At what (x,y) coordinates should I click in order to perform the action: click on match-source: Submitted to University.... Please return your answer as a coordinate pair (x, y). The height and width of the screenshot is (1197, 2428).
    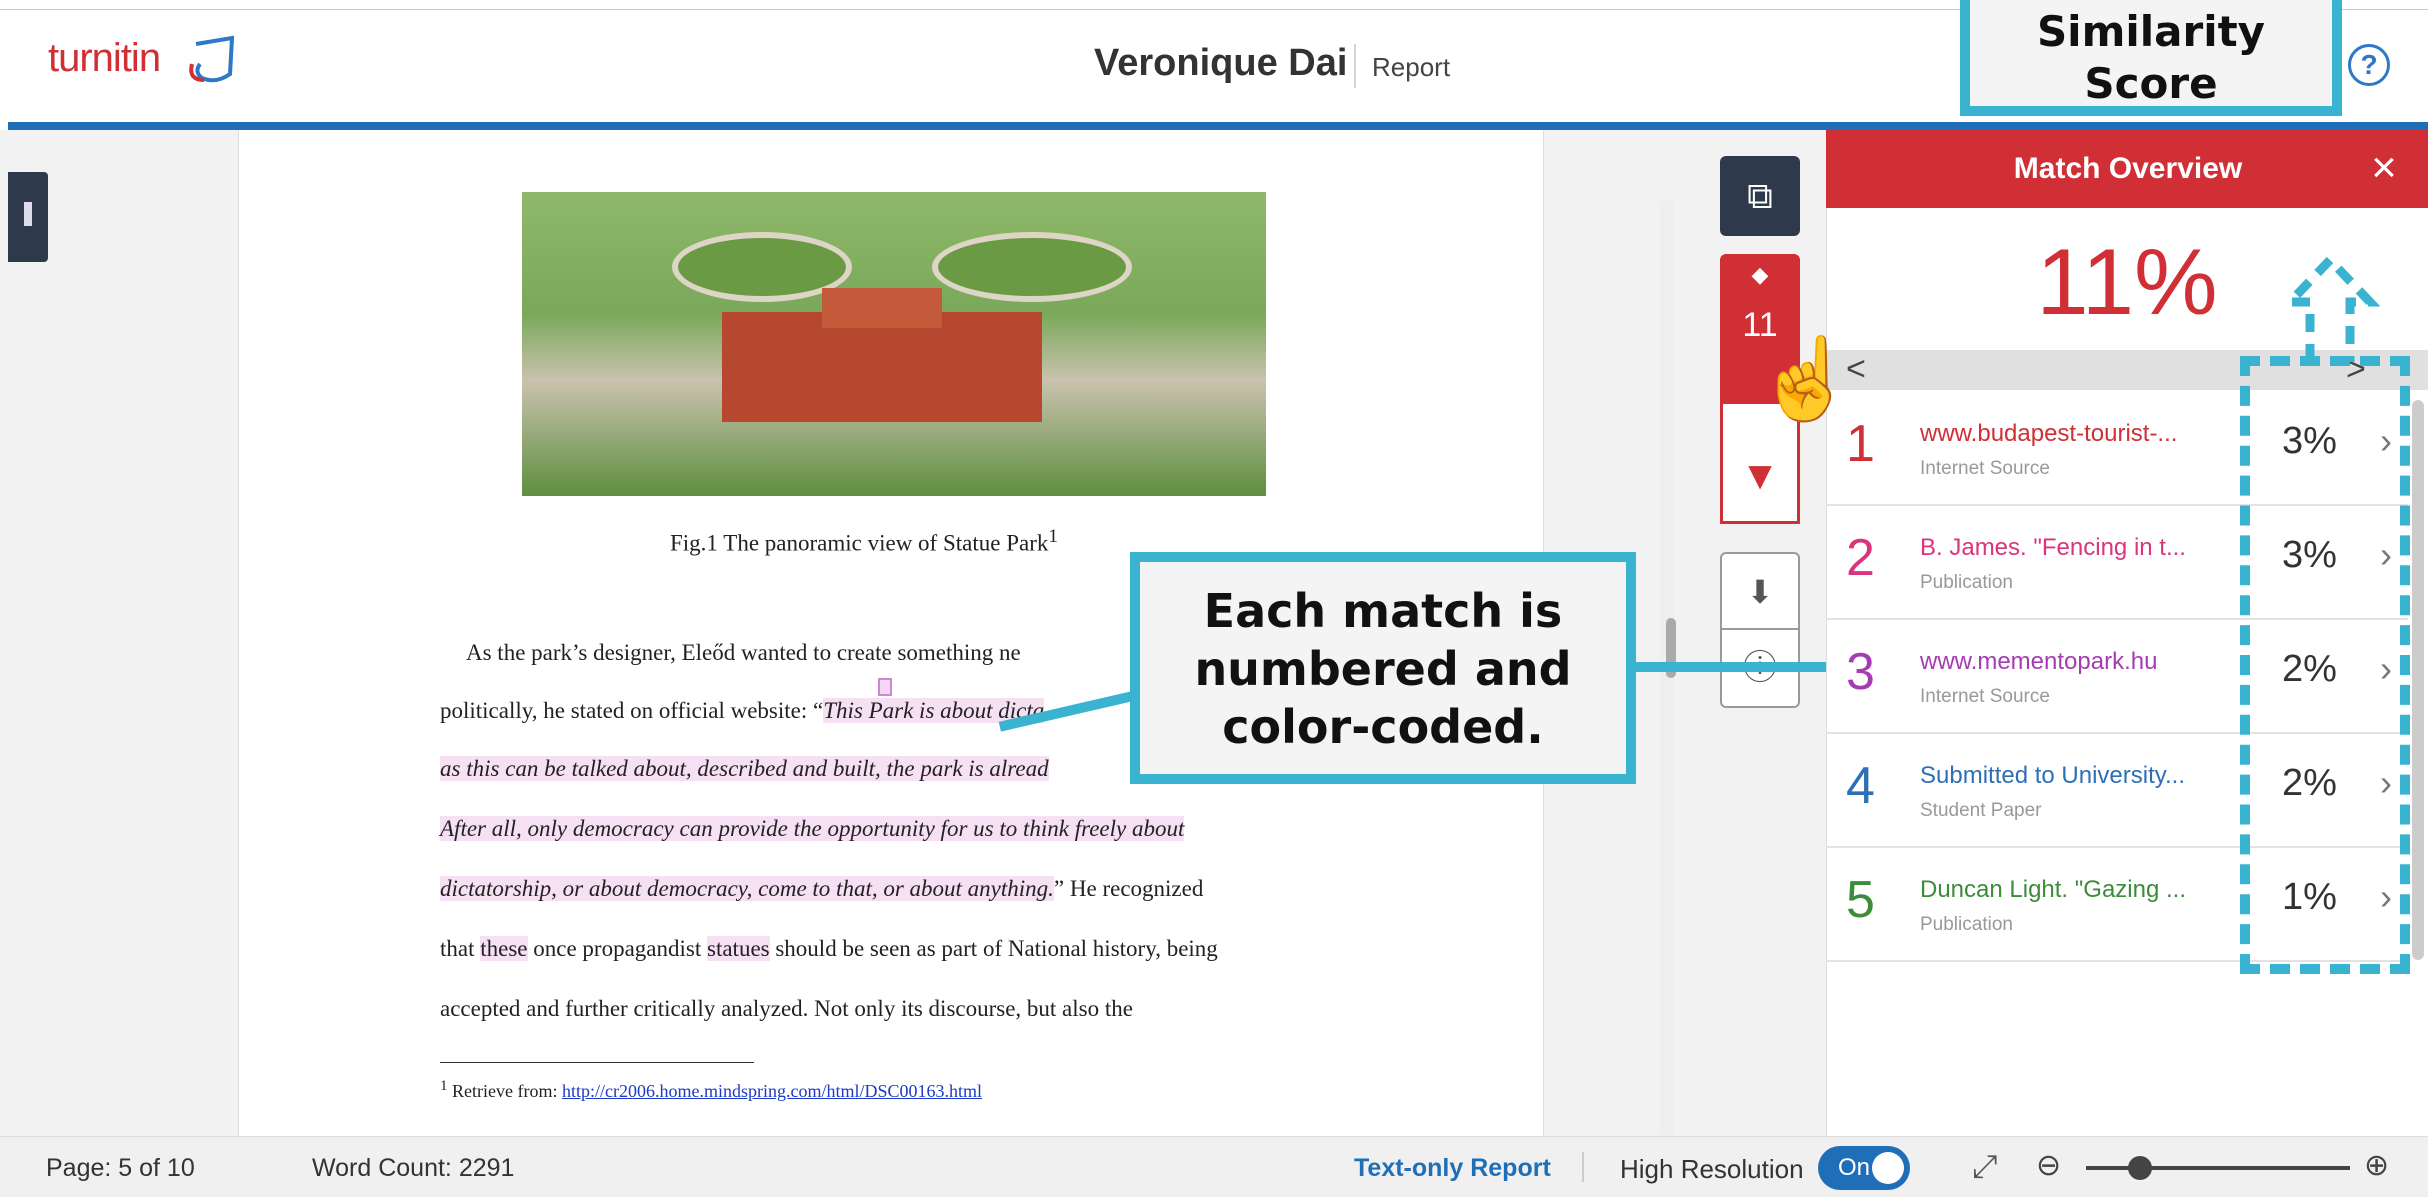
    Looking at the image, I should click on (2052, 775).